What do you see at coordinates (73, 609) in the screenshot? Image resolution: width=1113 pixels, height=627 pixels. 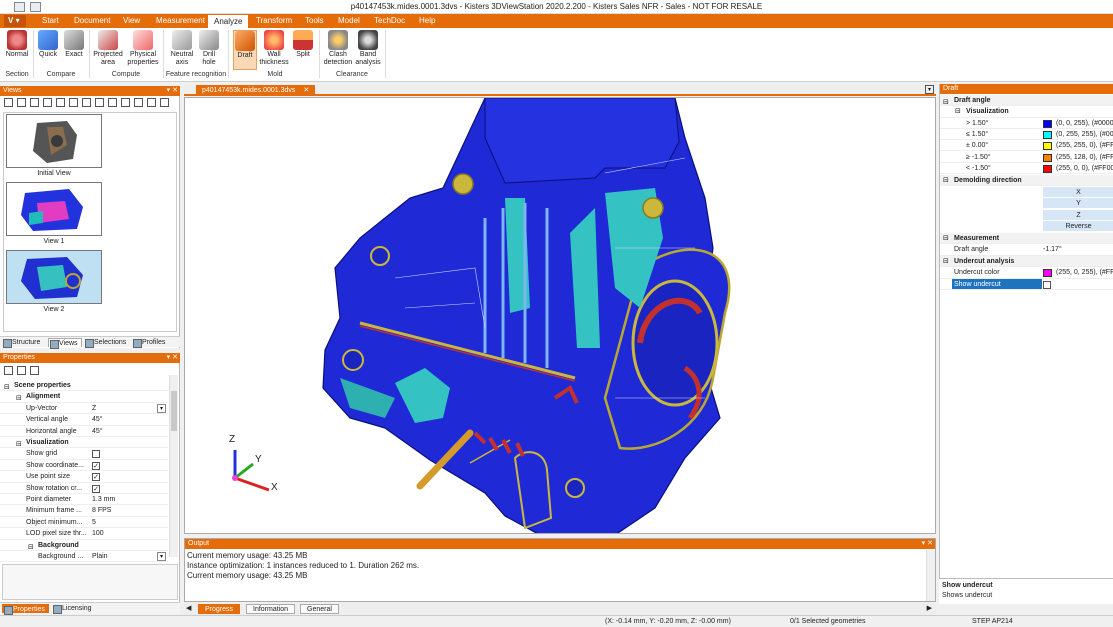 I see `tab-licensing: Licensing` at bounding box center [73, 609].